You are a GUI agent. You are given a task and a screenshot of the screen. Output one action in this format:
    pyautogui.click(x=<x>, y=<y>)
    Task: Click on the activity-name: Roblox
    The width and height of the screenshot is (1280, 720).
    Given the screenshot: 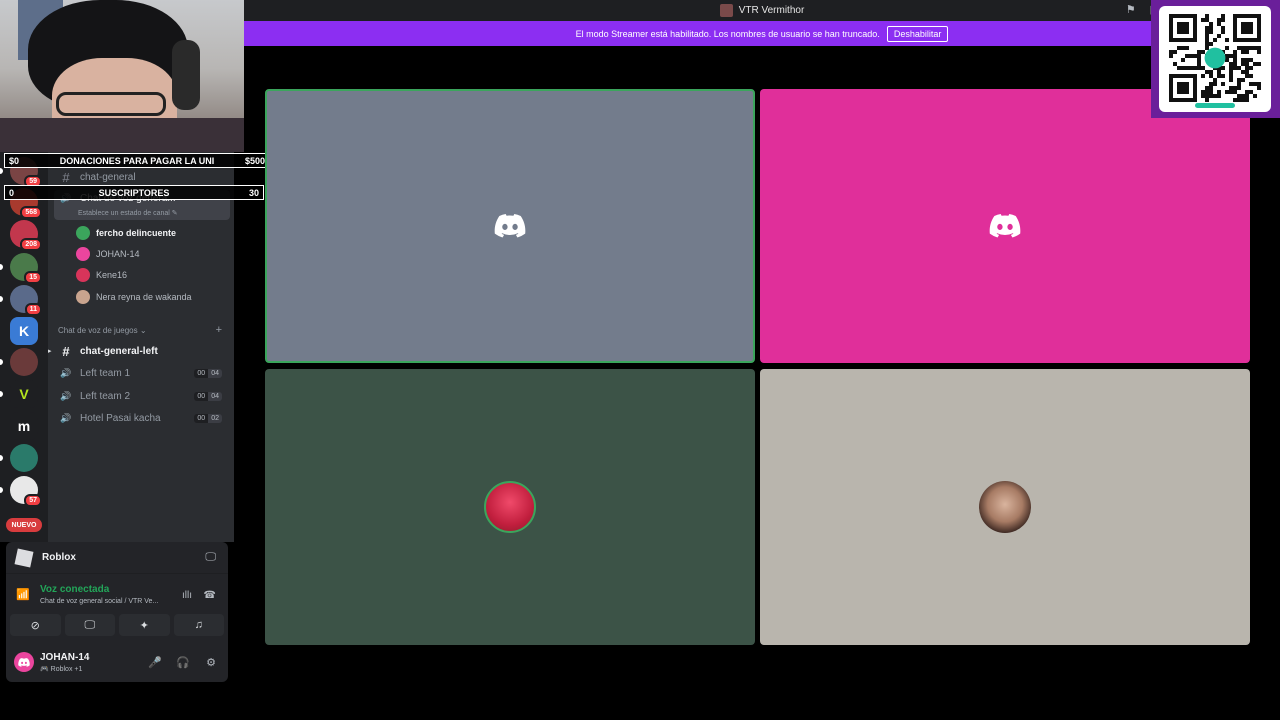 What is the action you would take?
    pyautogui.click(x=59, y=557)
    